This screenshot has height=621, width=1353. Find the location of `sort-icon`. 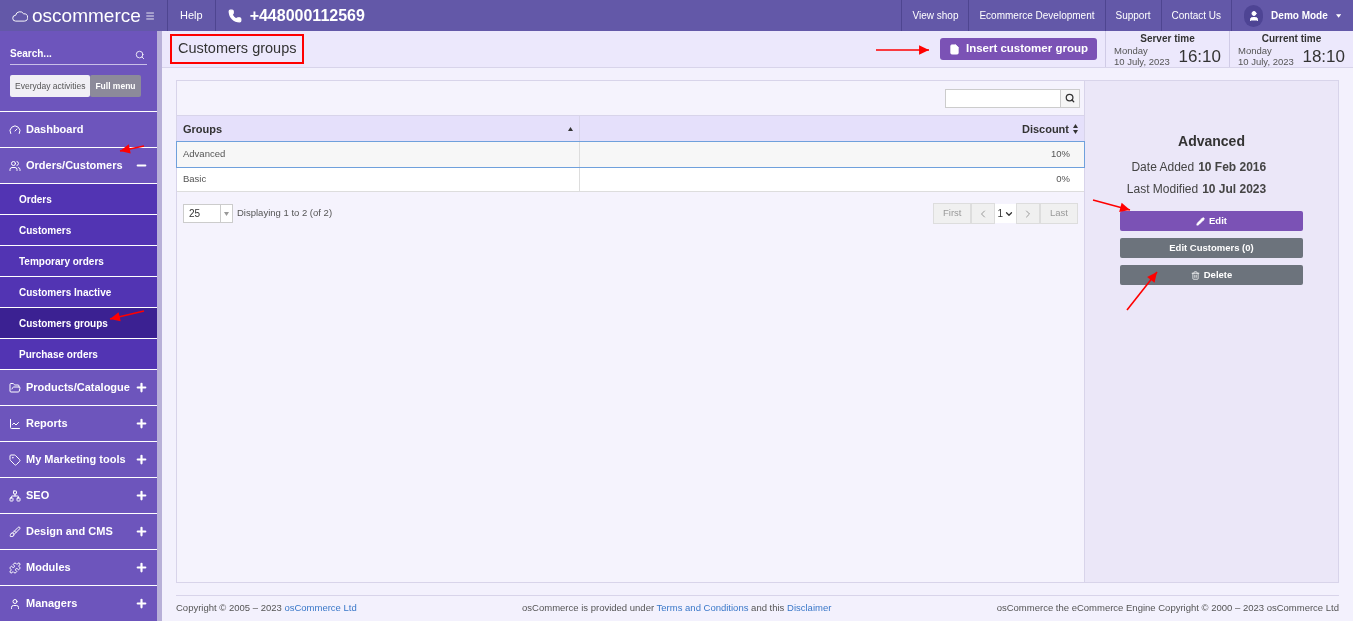

sort-icon is located at coordinates (1075, 128).